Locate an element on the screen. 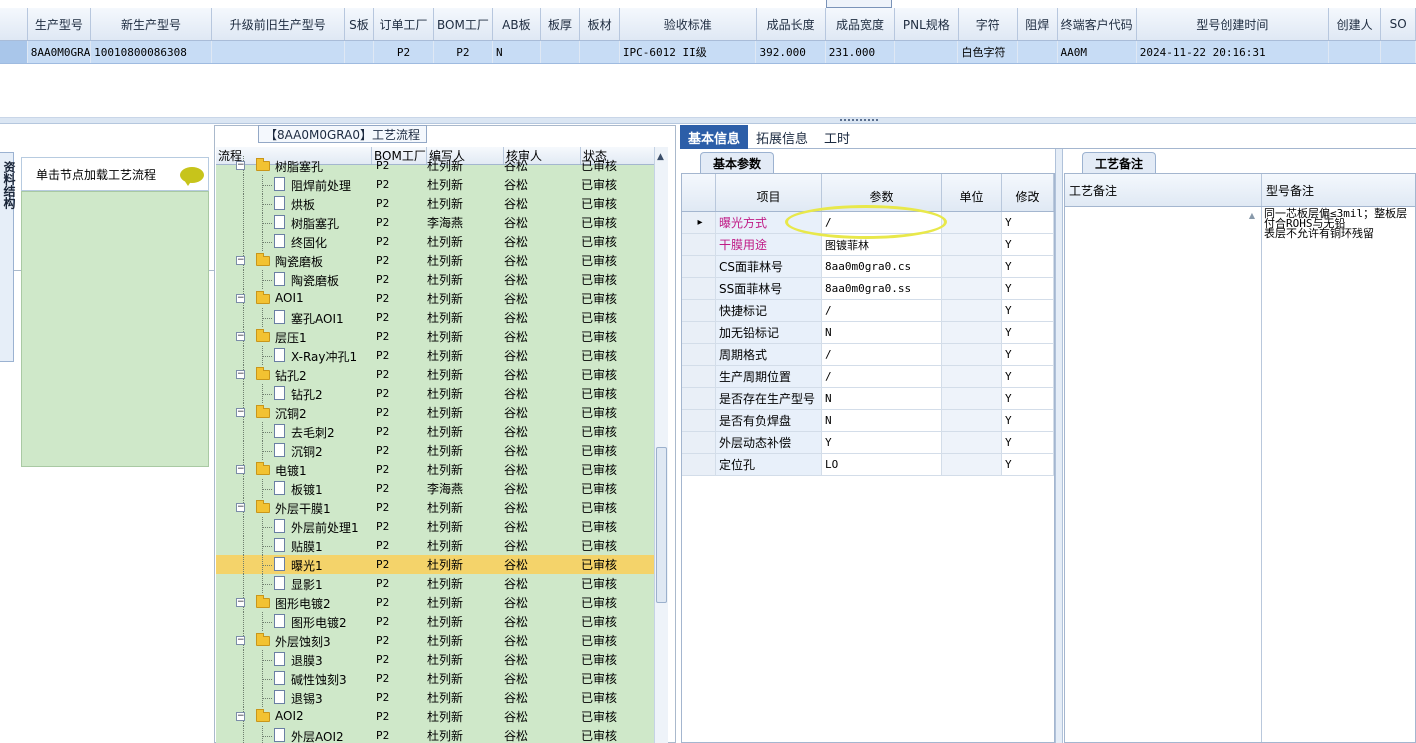  param-row: ▸ 曝光方式 / Y is located at coordinates (868, 223).